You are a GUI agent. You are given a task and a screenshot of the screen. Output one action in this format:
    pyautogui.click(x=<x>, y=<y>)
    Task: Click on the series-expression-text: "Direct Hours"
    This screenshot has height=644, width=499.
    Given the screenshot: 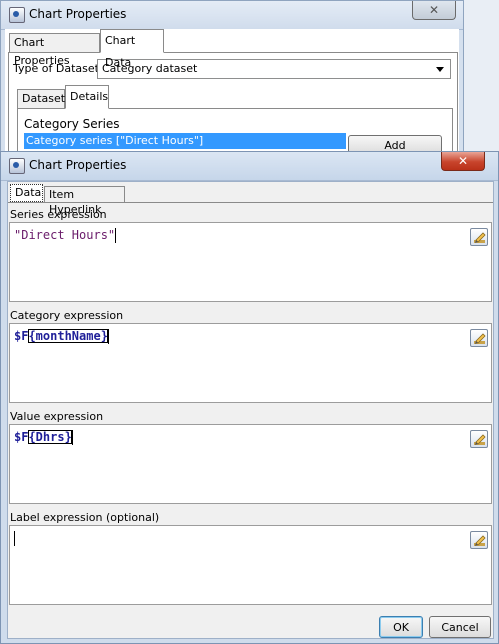 What is the action you would take?
    pyautogui.click(x=65, y=235)
    